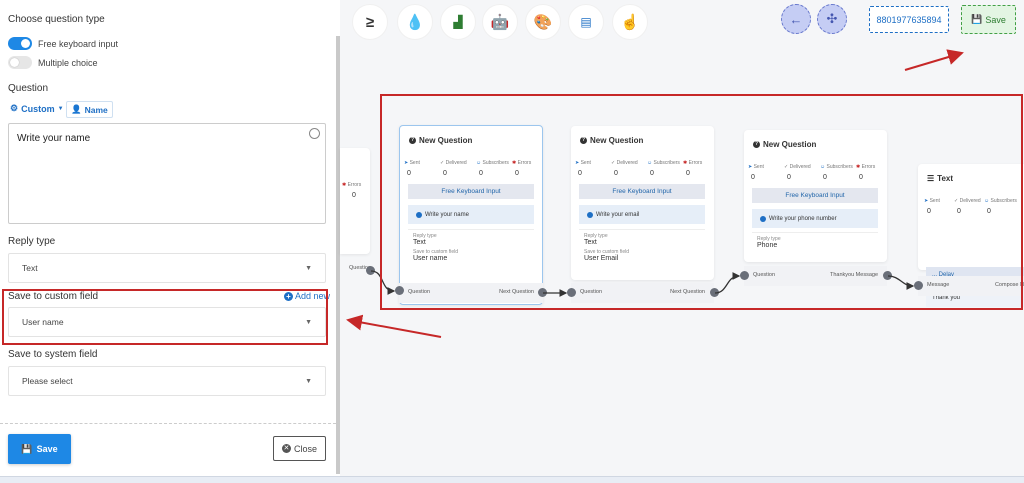 The image size is (1024, 483). I want to click on close-button: ✕ Close, so click(299, 448).